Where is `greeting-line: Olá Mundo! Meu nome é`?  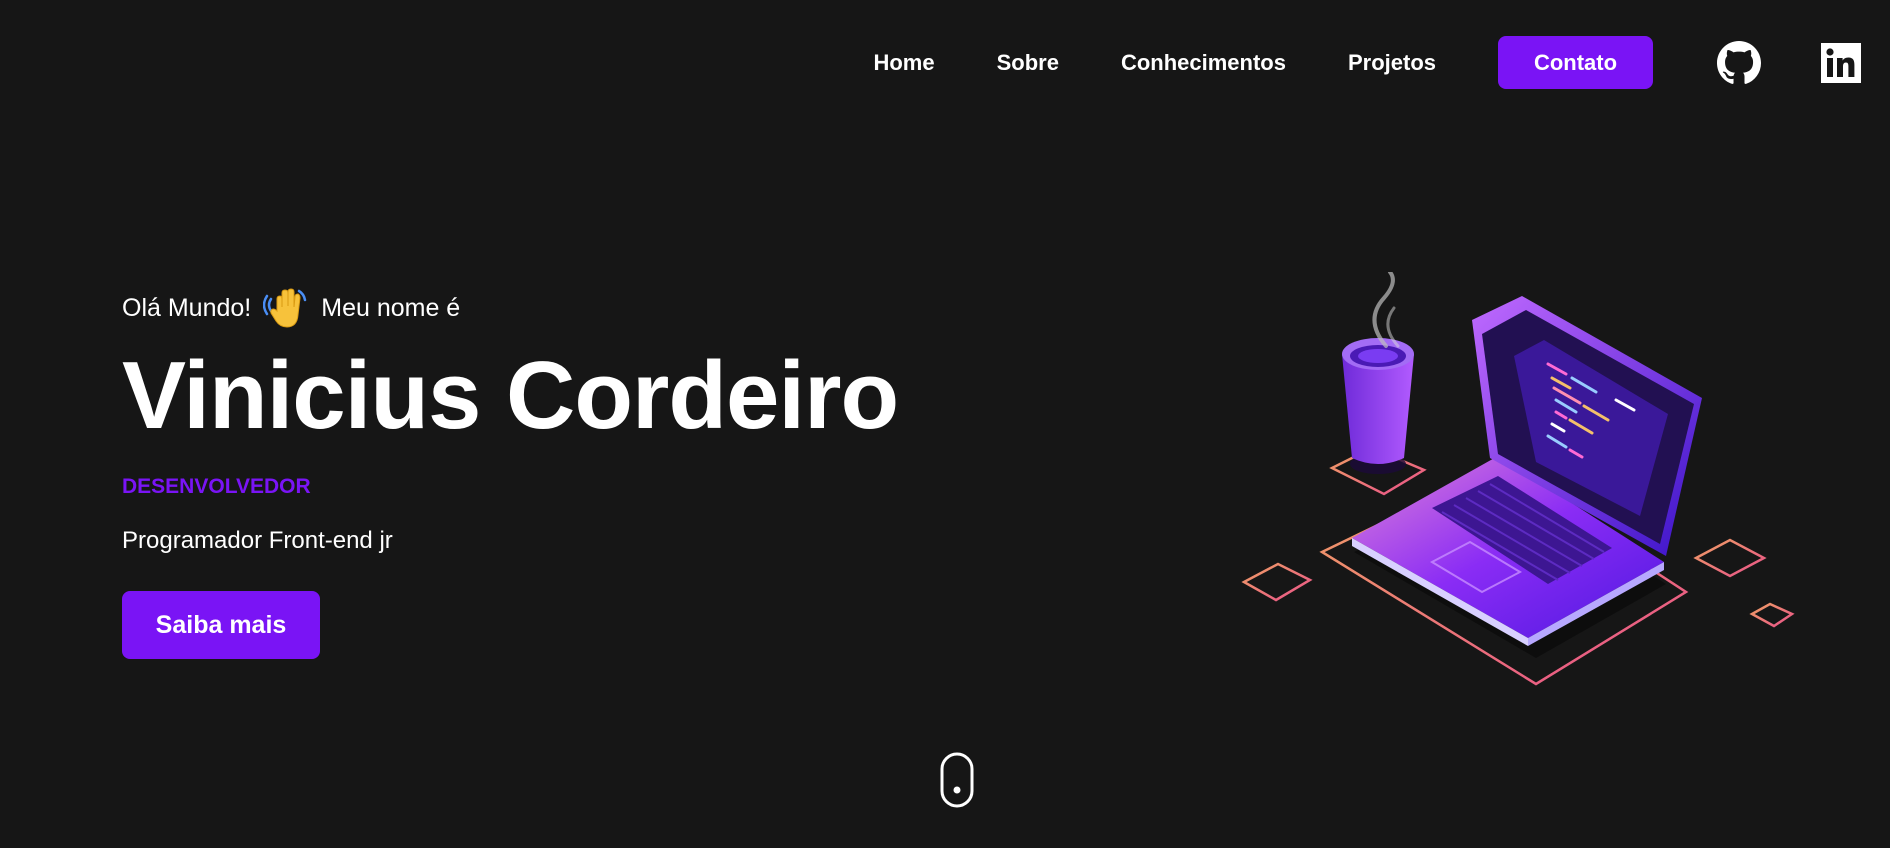
greeting-line: Olá Mundo! Meu nome é is located at coordinates (510, 308).